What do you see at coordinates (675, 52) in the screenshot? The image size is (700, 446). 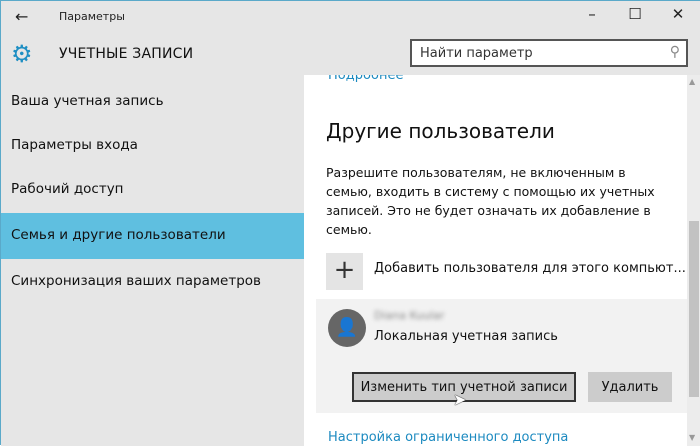 I see `search-icon: ⚲` at bounding box center [675, 52].